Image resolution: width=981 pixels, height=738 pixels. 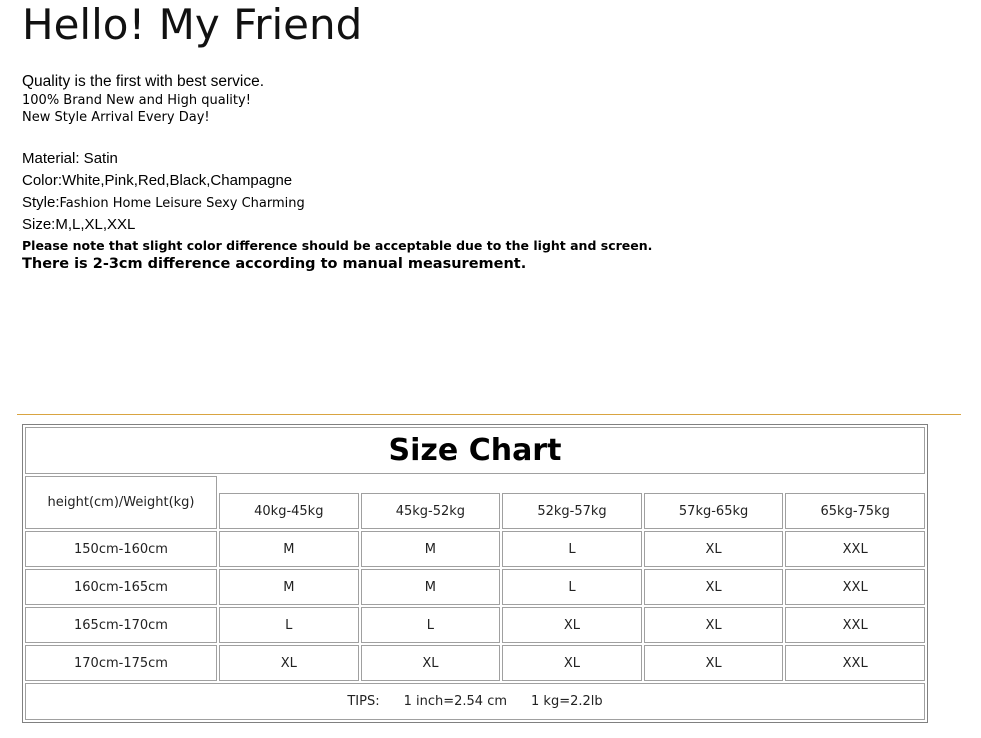 What do you see at coordinates (121, 587) in the screenshot?
I see `height-cell: 160cm-165cm` at bounding box center [121, 587].